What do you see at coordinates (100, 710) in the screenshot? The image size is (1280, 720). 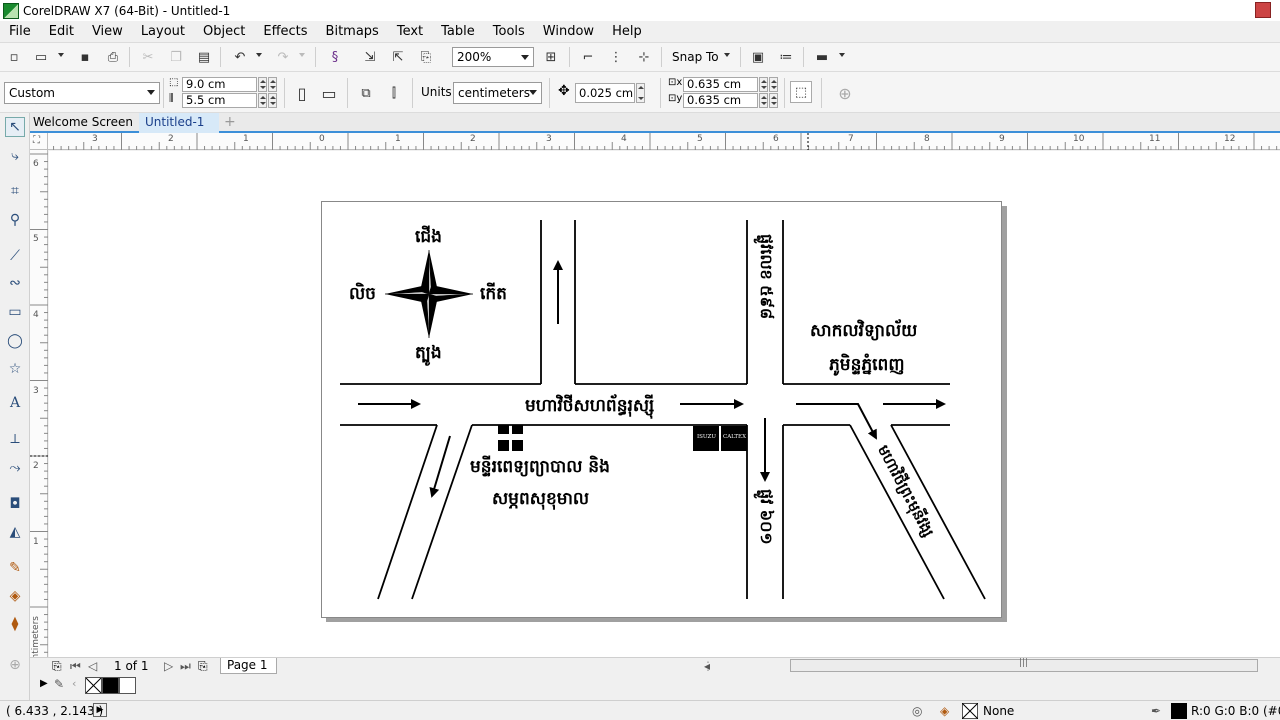 I see `status-play-icon: ▶` at bounding box center [100, 710].